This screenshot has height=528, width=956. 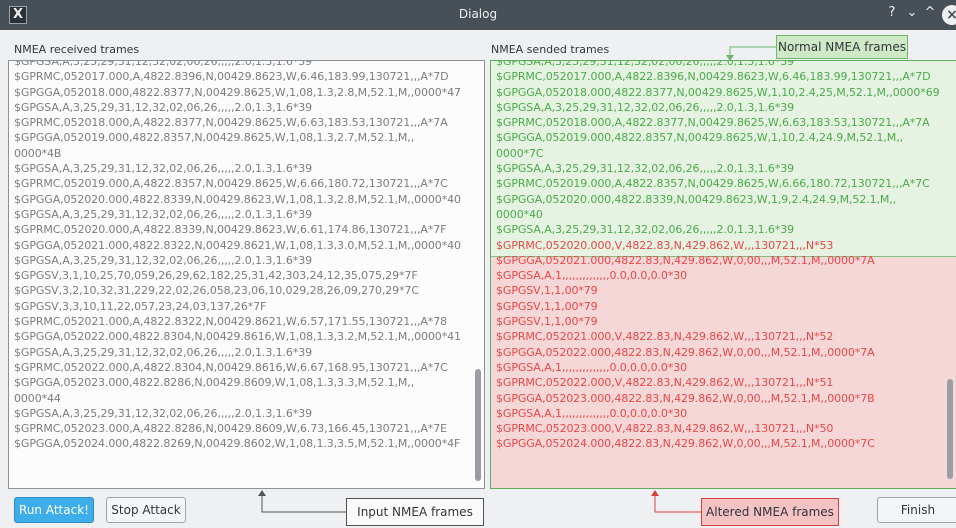 I want to click on input-arrow-line, so click(x=303, y=503).